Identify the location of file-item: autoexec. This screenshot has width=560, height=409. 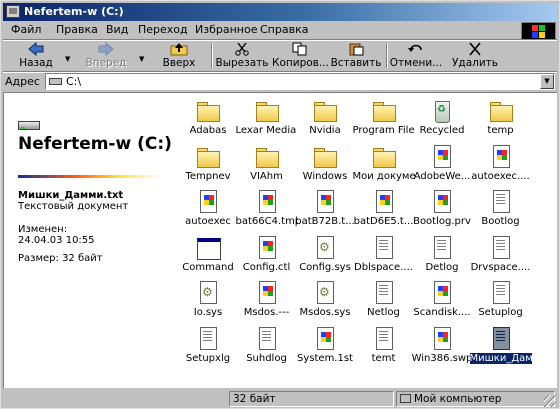
(208, 211).